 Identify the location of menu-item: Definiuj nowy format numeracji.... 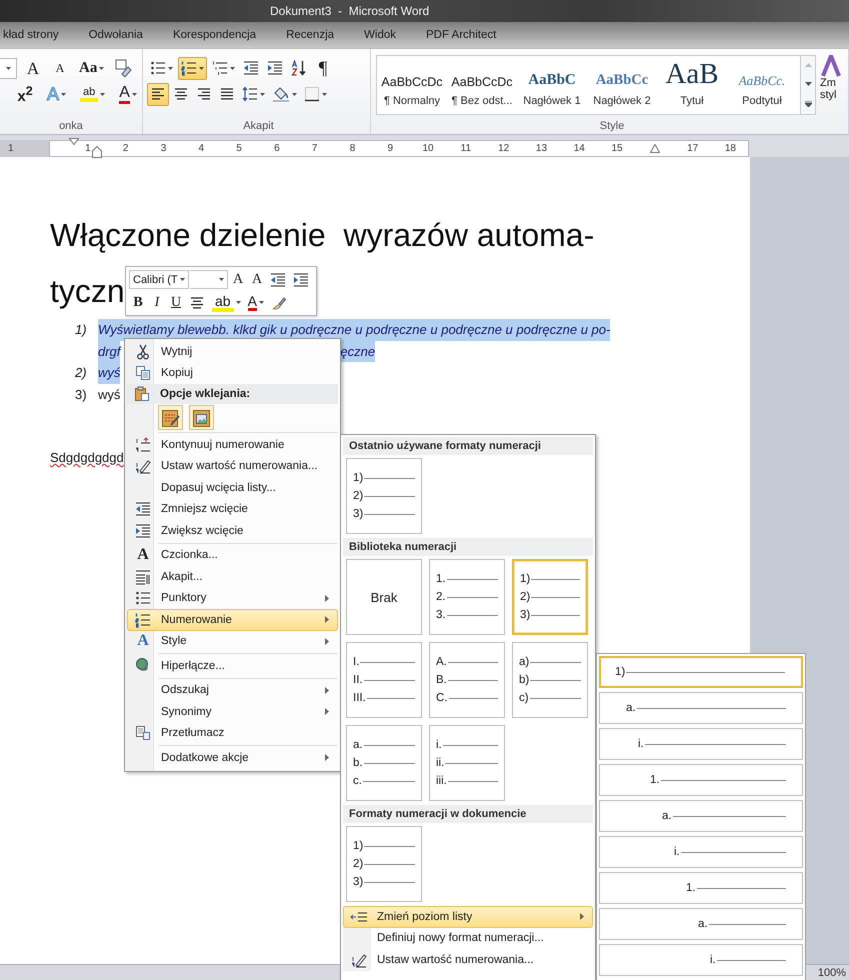
(468, 938).